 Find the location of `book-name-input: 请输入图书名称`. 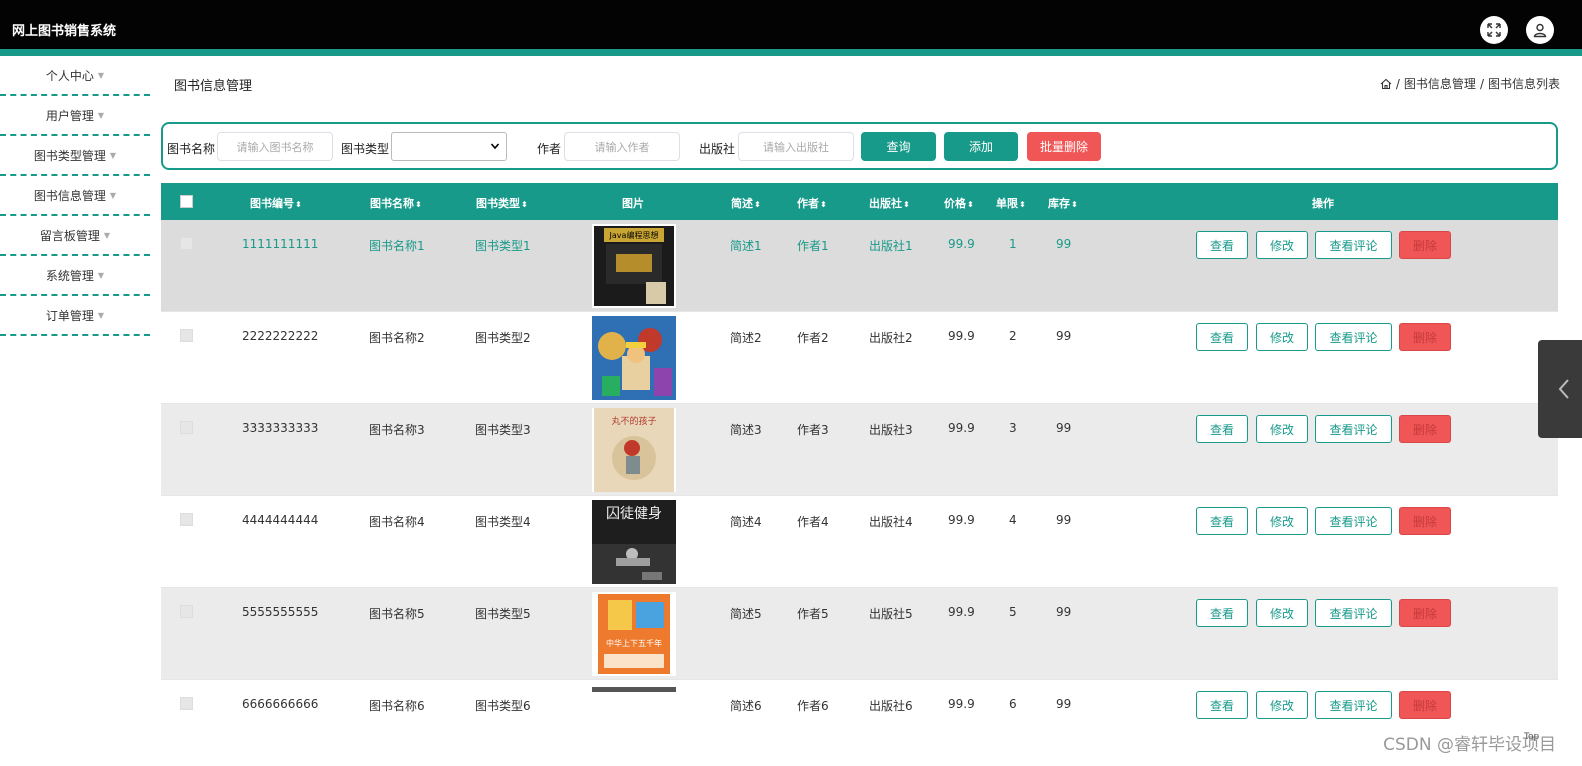

book-name-input: 请输入图书名称 is located at coordinates (275, 146).